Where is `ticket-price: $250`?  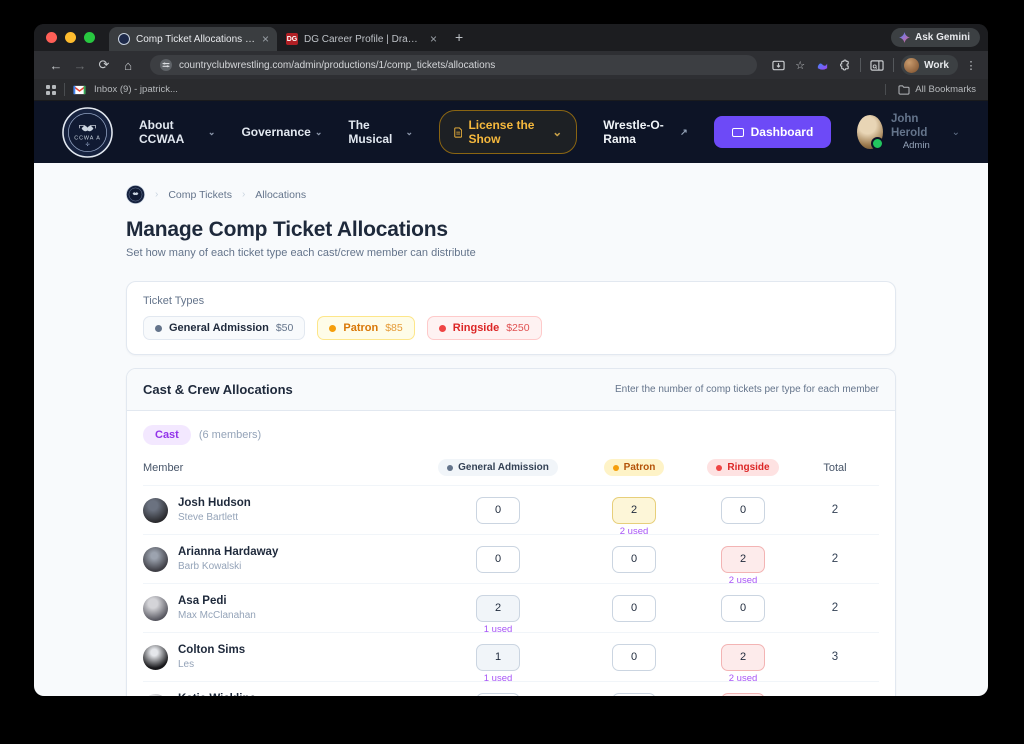 ticket-price: $250 is located at coordinates (518, 328).